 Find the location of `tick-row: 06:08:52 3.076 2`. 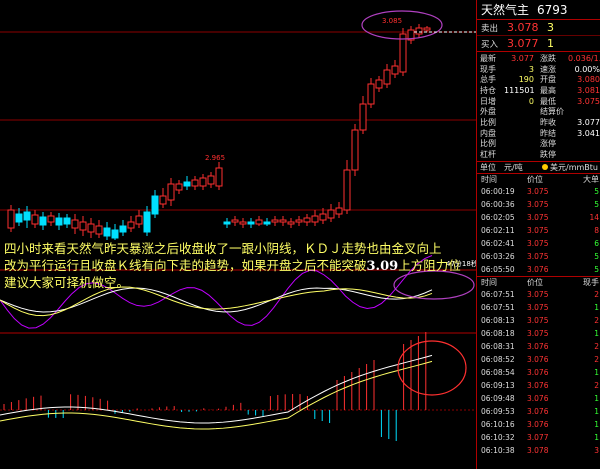

tick-row: 06:08:52 3.076 2 is located at coordinates (540, 359).